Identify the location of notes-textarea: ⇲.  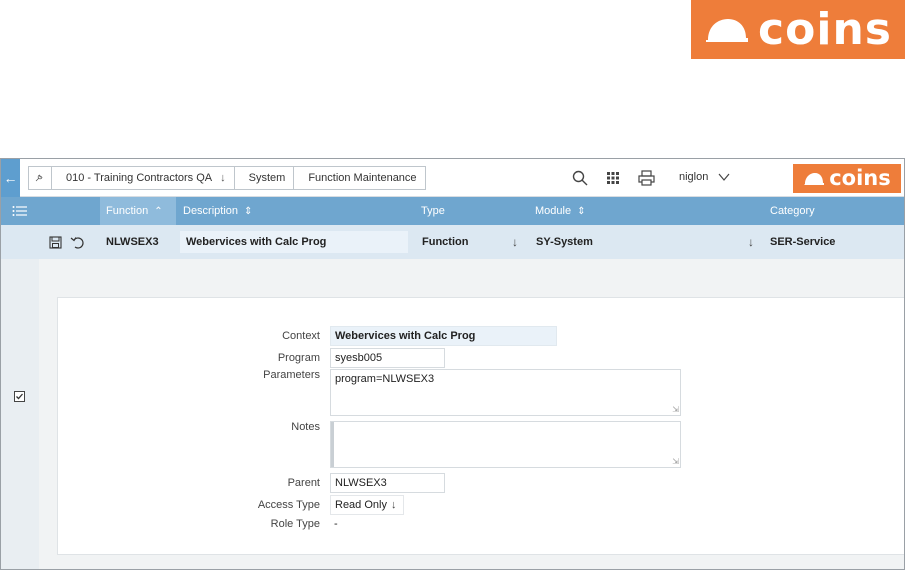
(505, 444).